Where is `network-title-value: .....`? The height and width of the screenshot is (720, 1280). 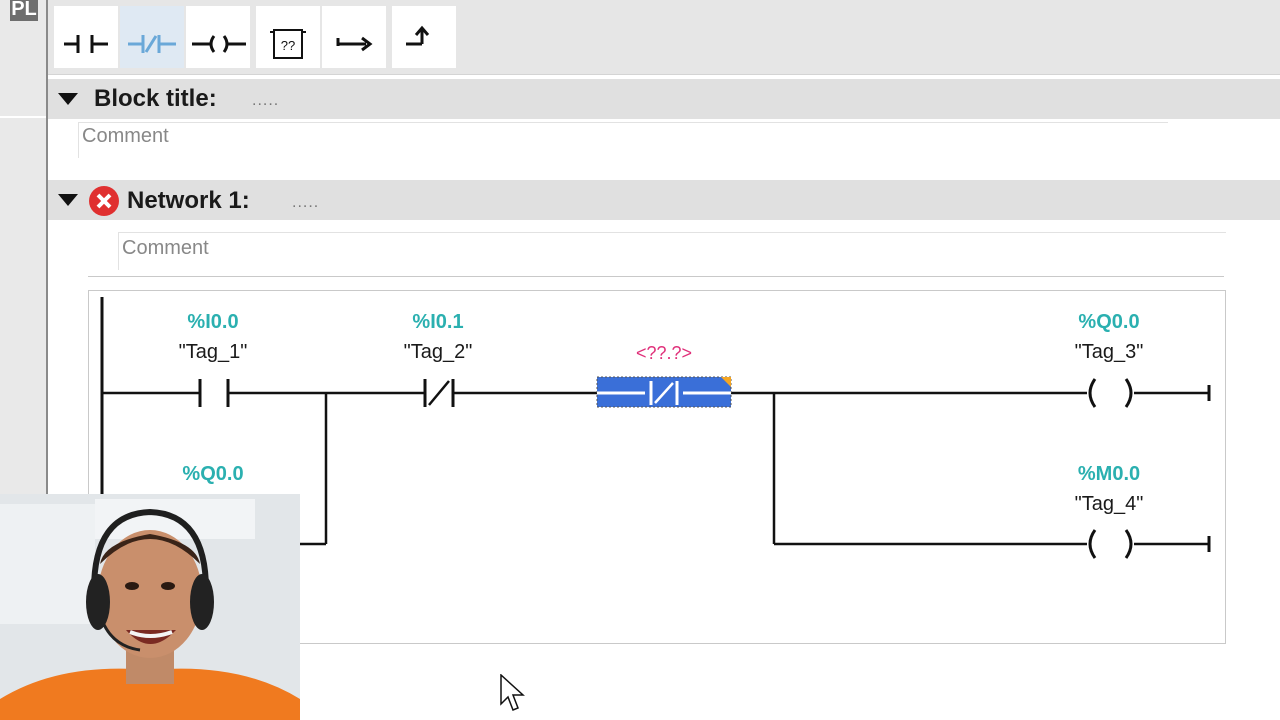
network-title-value: ..... is located at coordinates (305, 203).